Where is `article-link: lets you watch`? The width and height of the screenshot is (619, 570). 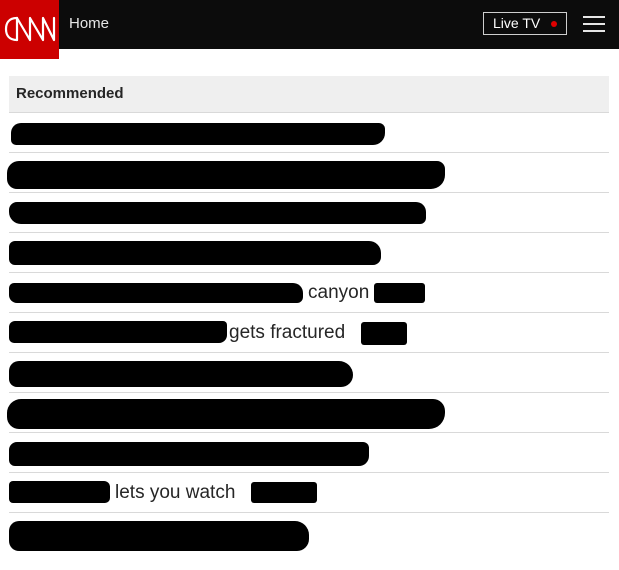
article-link: lets you watch is located at coordinates (164, 493).